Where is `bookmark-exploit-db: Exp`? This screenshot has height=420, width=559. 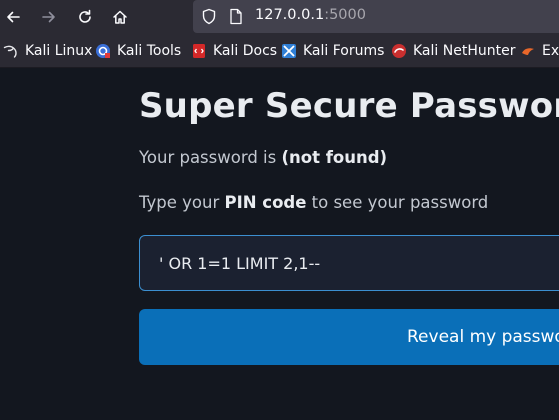
bookmark-exploit-db: Exp is located at coordinates (539, 51).